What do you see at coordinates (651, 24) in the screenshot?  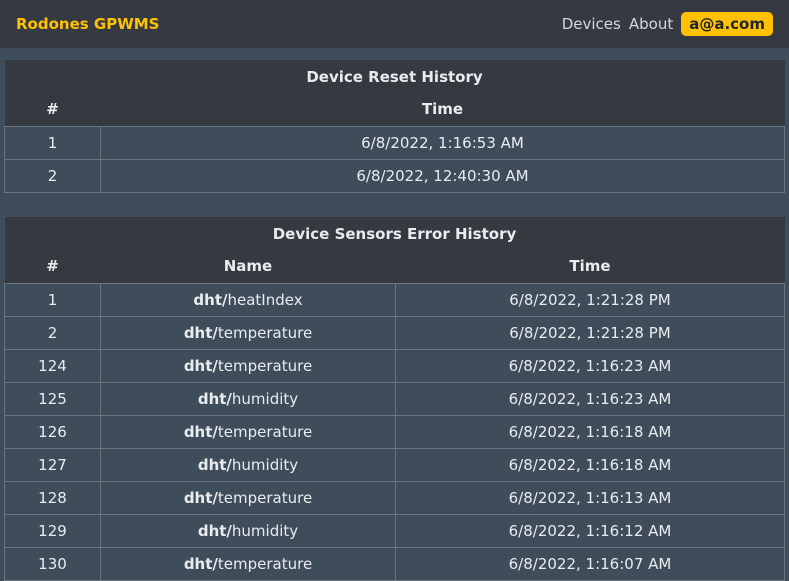 I see `nav-link-about: About` at bounding box center [651, 24].